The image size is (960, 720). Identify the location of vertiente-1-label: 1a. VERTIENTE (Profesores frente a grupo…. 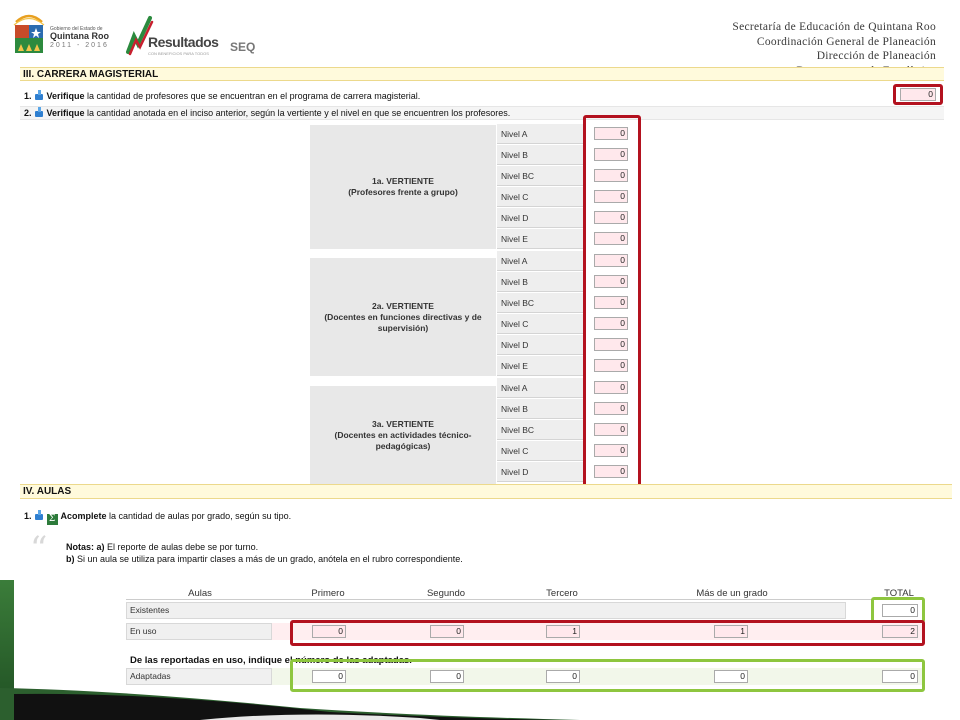
(403, 187).